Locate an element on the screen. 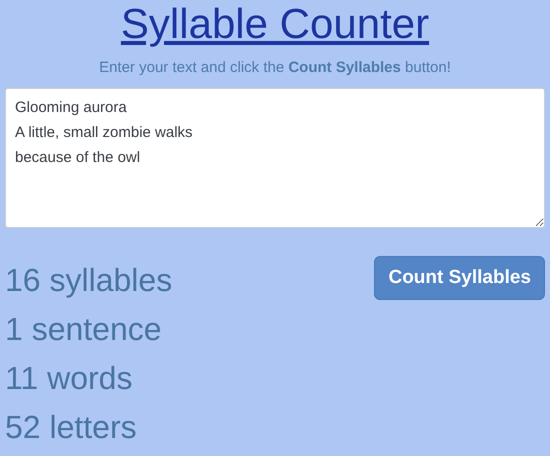 This screenshot has height=456, width=550. result-text: 1 sentence is located at coordinates (84, 329).